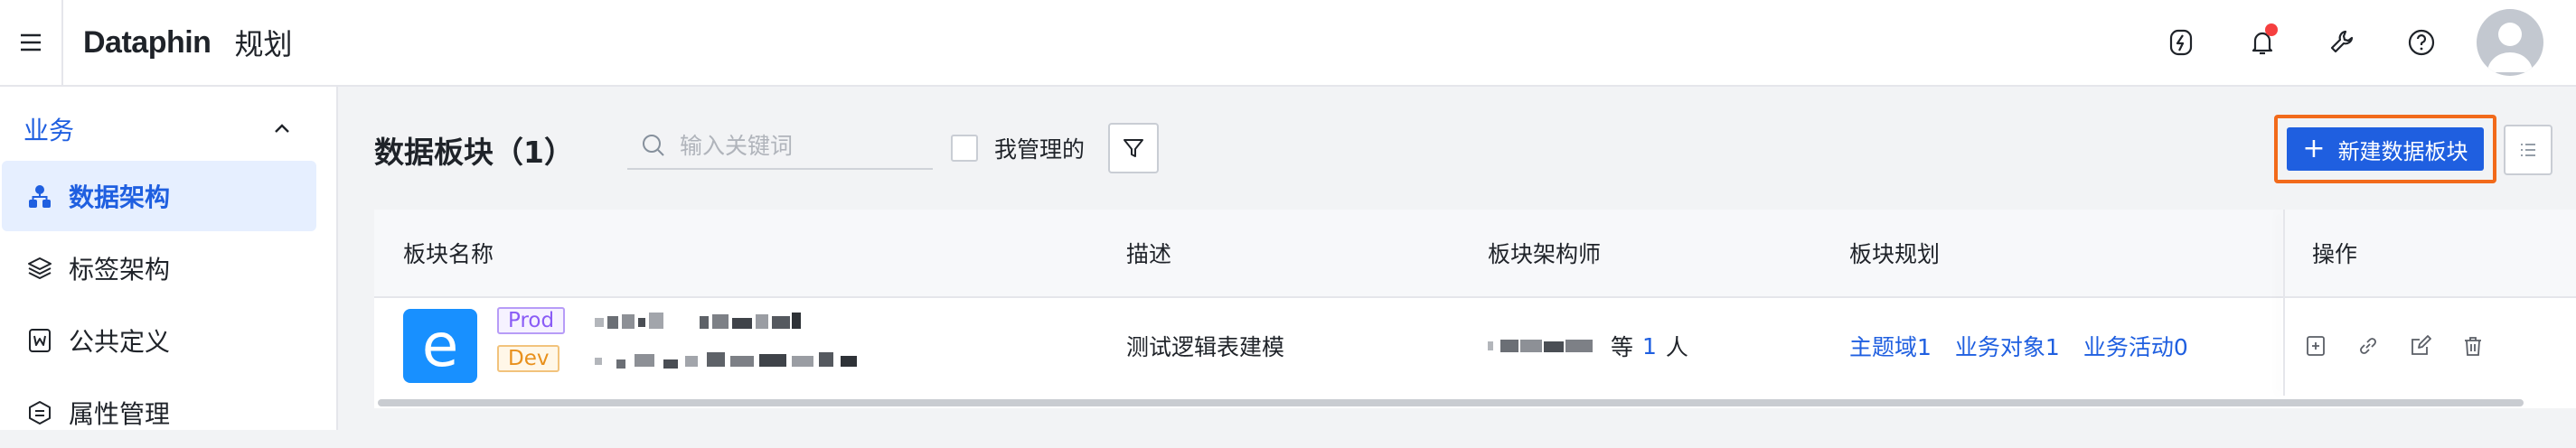 The width and height of the screenshot is (2576, 448). I want to click on column-header-description: 描述, so click(1149, 254).